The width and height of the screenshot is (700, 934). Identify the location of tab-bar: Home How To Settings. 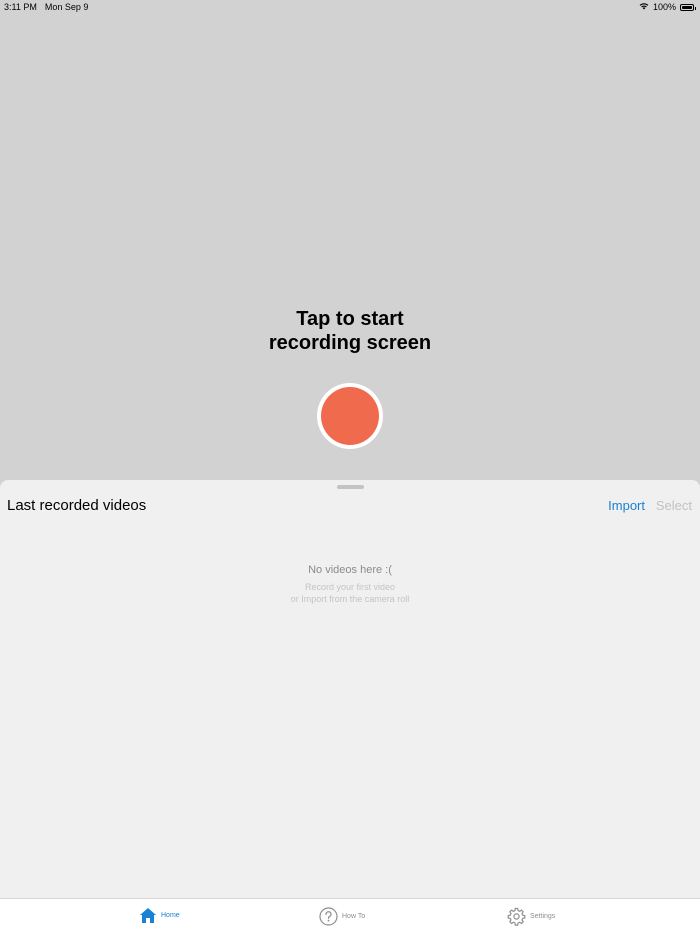
(350, 916).